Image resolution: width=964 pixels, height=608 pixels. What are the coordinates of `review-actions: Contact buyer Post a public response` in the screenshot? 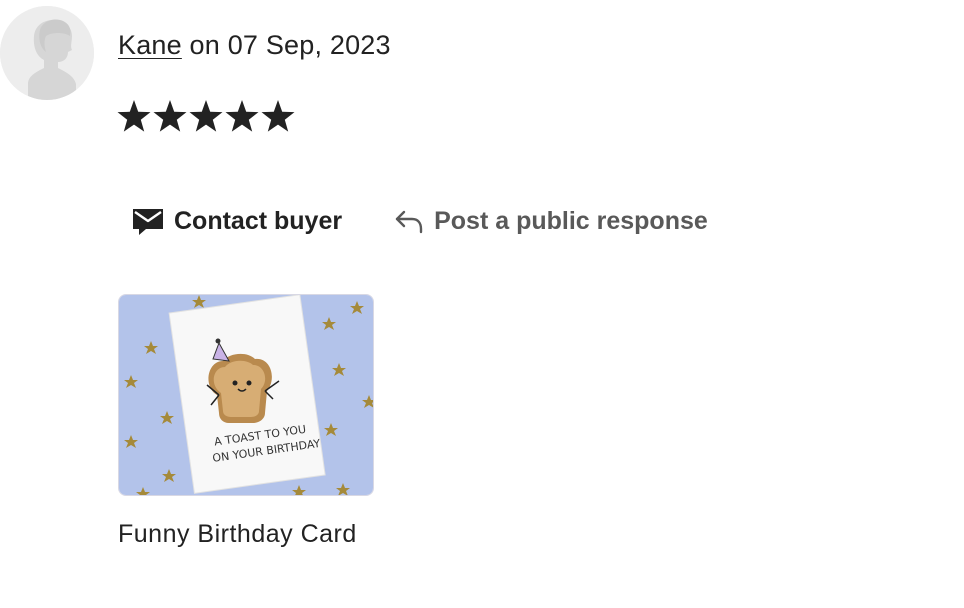 It's located at (413, 221).